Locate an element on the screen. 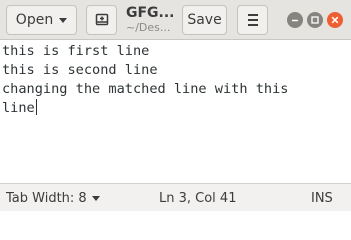 The height and width of the screenshot is (240, 351). status-bar: Tab Width: 8 Ln 3, Col 41 INS is located at coordinates (175, 197).